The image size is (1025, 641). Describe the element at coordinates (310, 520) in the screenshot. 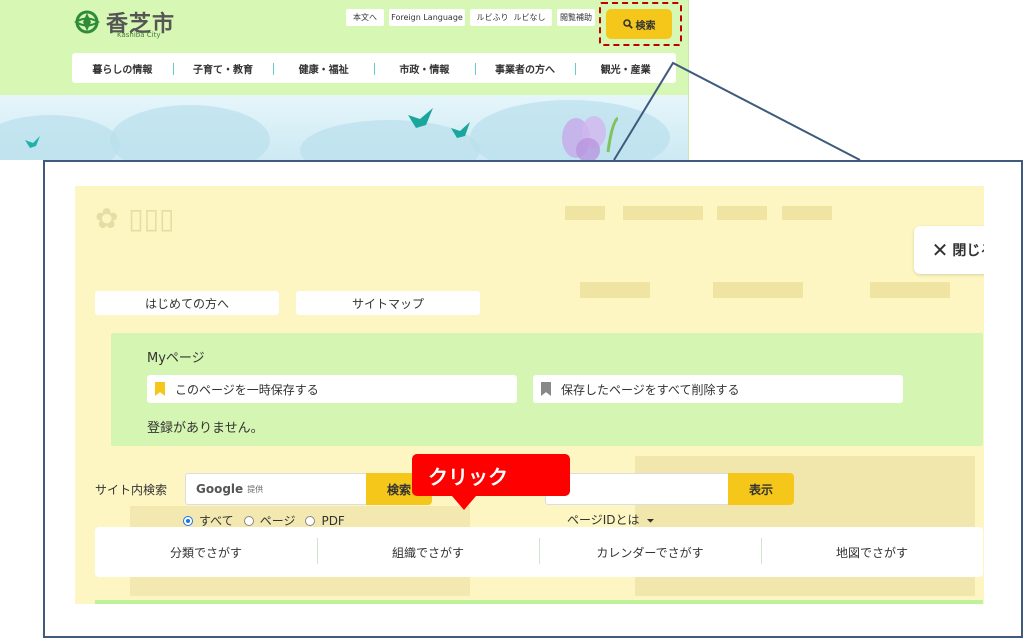

I see `radio-pdf` at that location.